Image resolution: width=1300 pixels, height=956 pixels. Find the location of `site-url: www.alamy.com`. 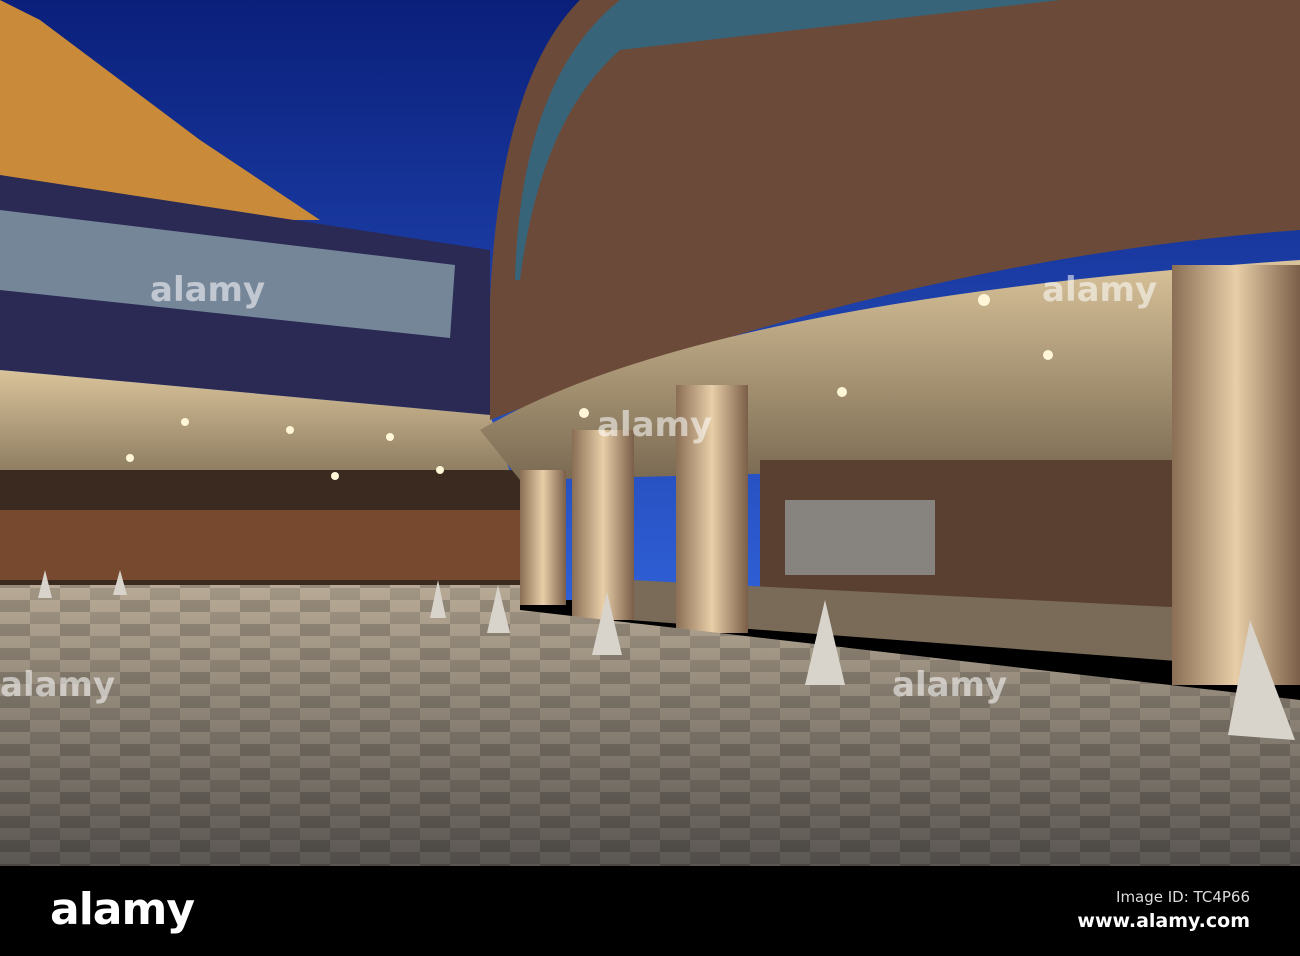

site-url: www.alamy.com is located at coordinates (1163, 921).